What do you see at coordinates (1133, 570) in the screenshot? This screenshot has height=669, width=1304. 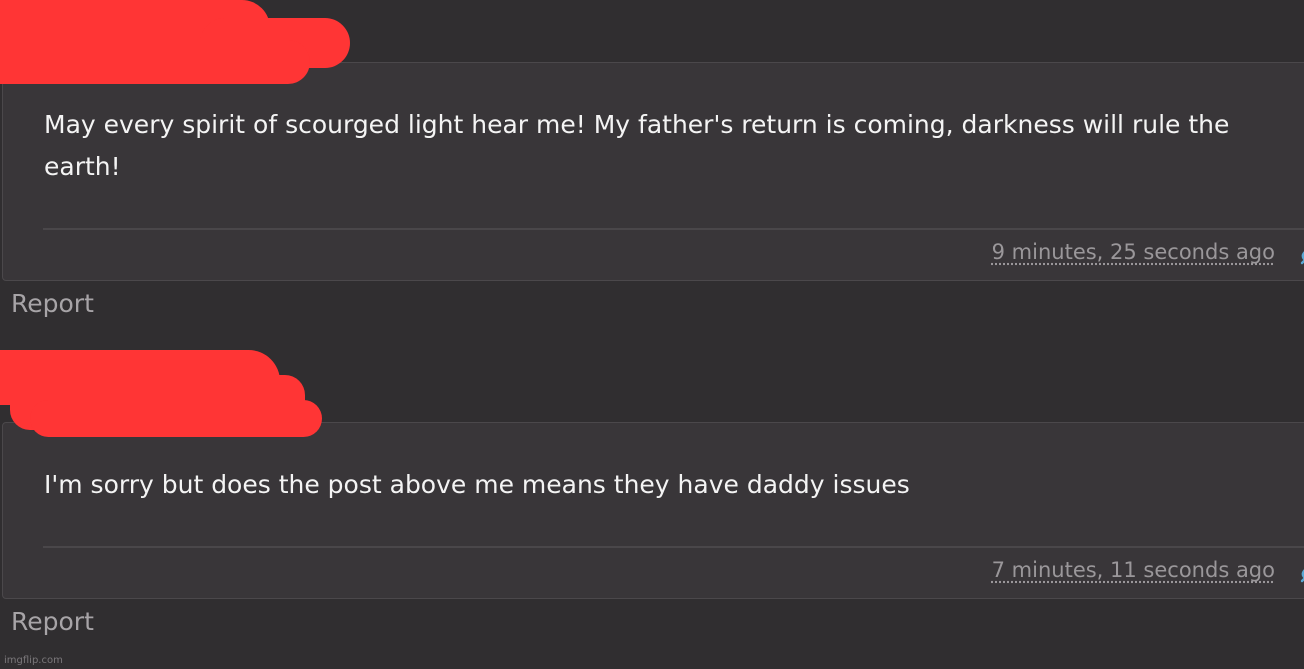 I see `comment-timestamp: 7 minutes, 11 seconds ago` at bounding box center [1133, 570].